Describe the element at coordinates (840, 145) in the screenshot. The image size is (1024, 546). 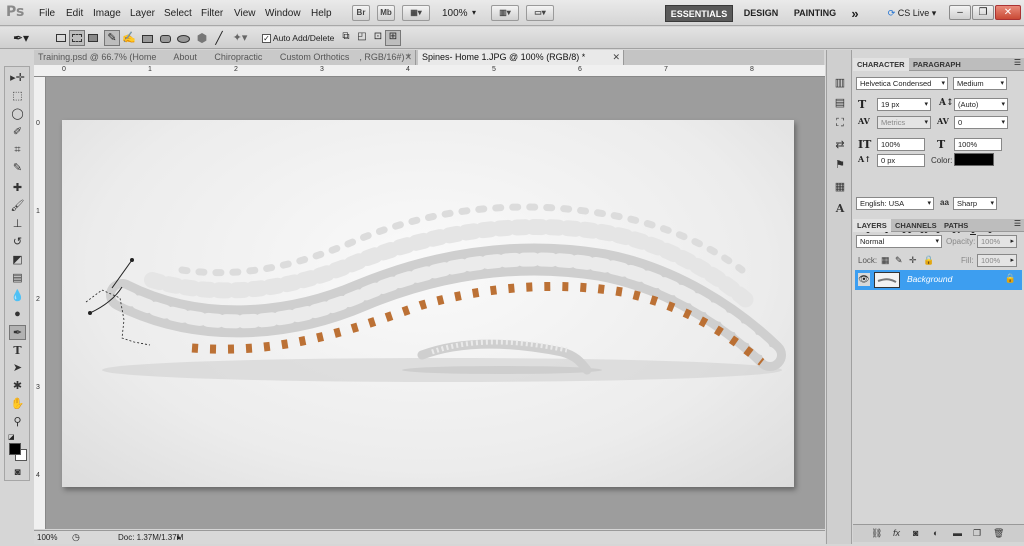
I see `brush-panel-icon: ⇄` at that location.